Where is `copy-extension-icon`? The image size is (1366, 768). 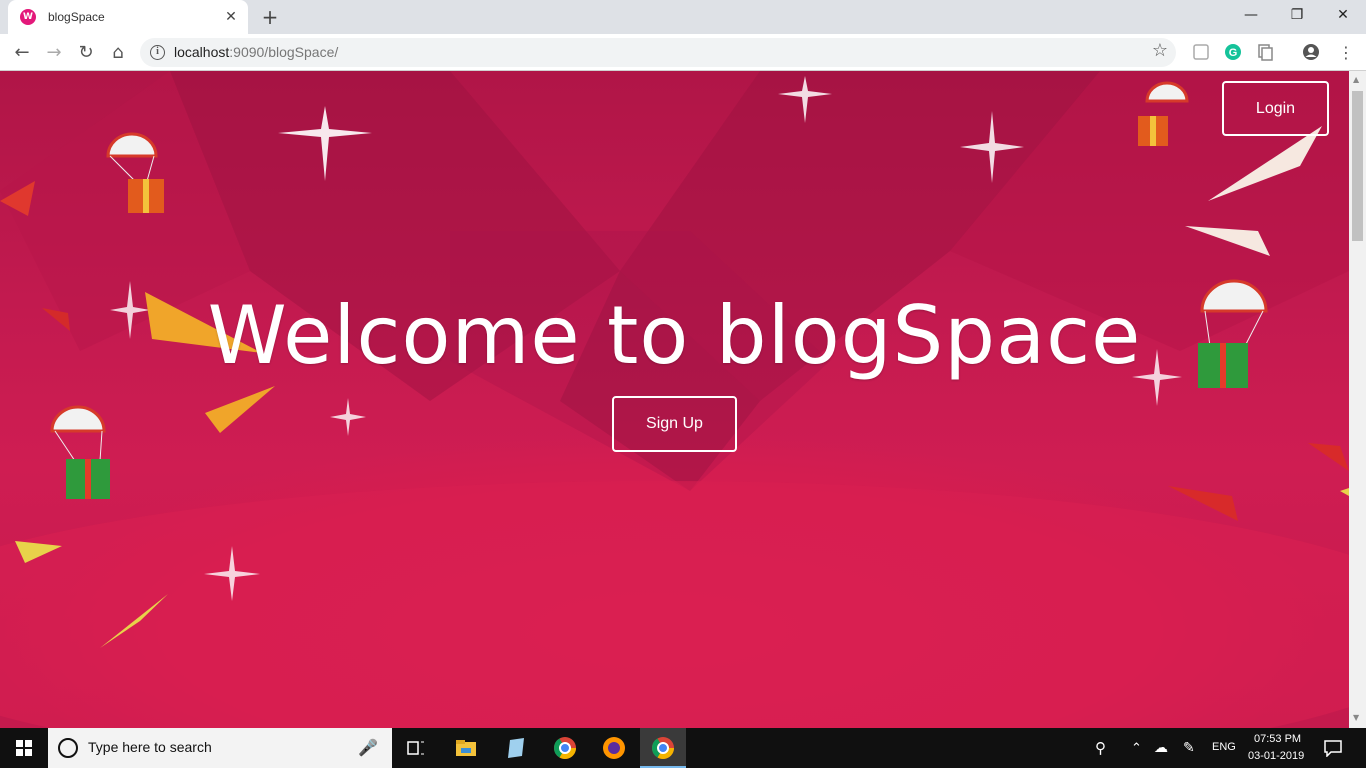 copy-extension-icon is located at coordinates (1265, 52).